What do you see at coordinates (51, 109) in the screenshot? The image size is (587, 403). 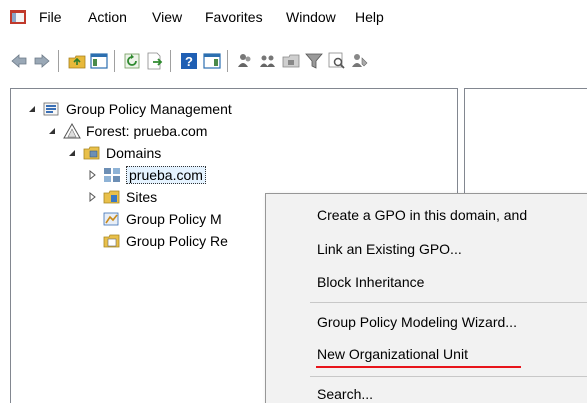 I see `group-policy-management-icon` at bounding box center [51, 109].